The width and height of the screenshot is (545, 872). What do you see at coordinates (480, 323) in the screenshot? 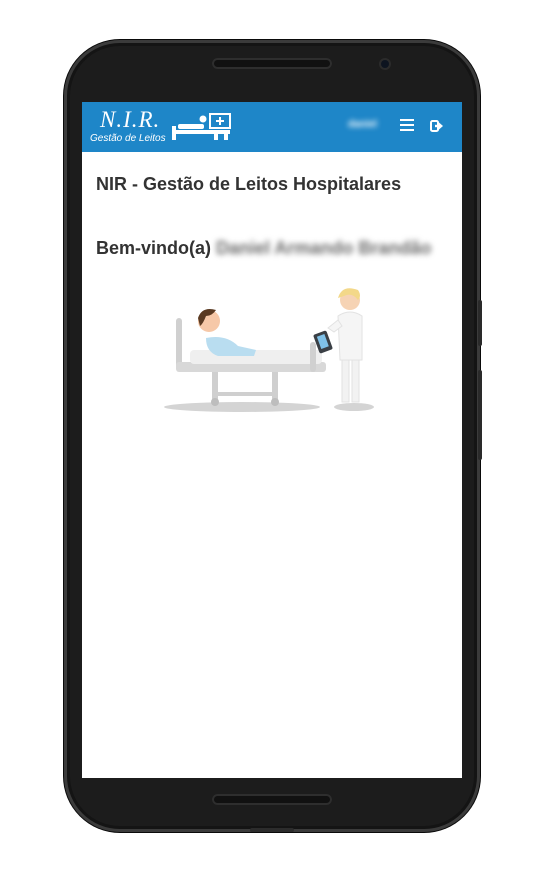
I see `volume-button` at bounding box center [480, 323].